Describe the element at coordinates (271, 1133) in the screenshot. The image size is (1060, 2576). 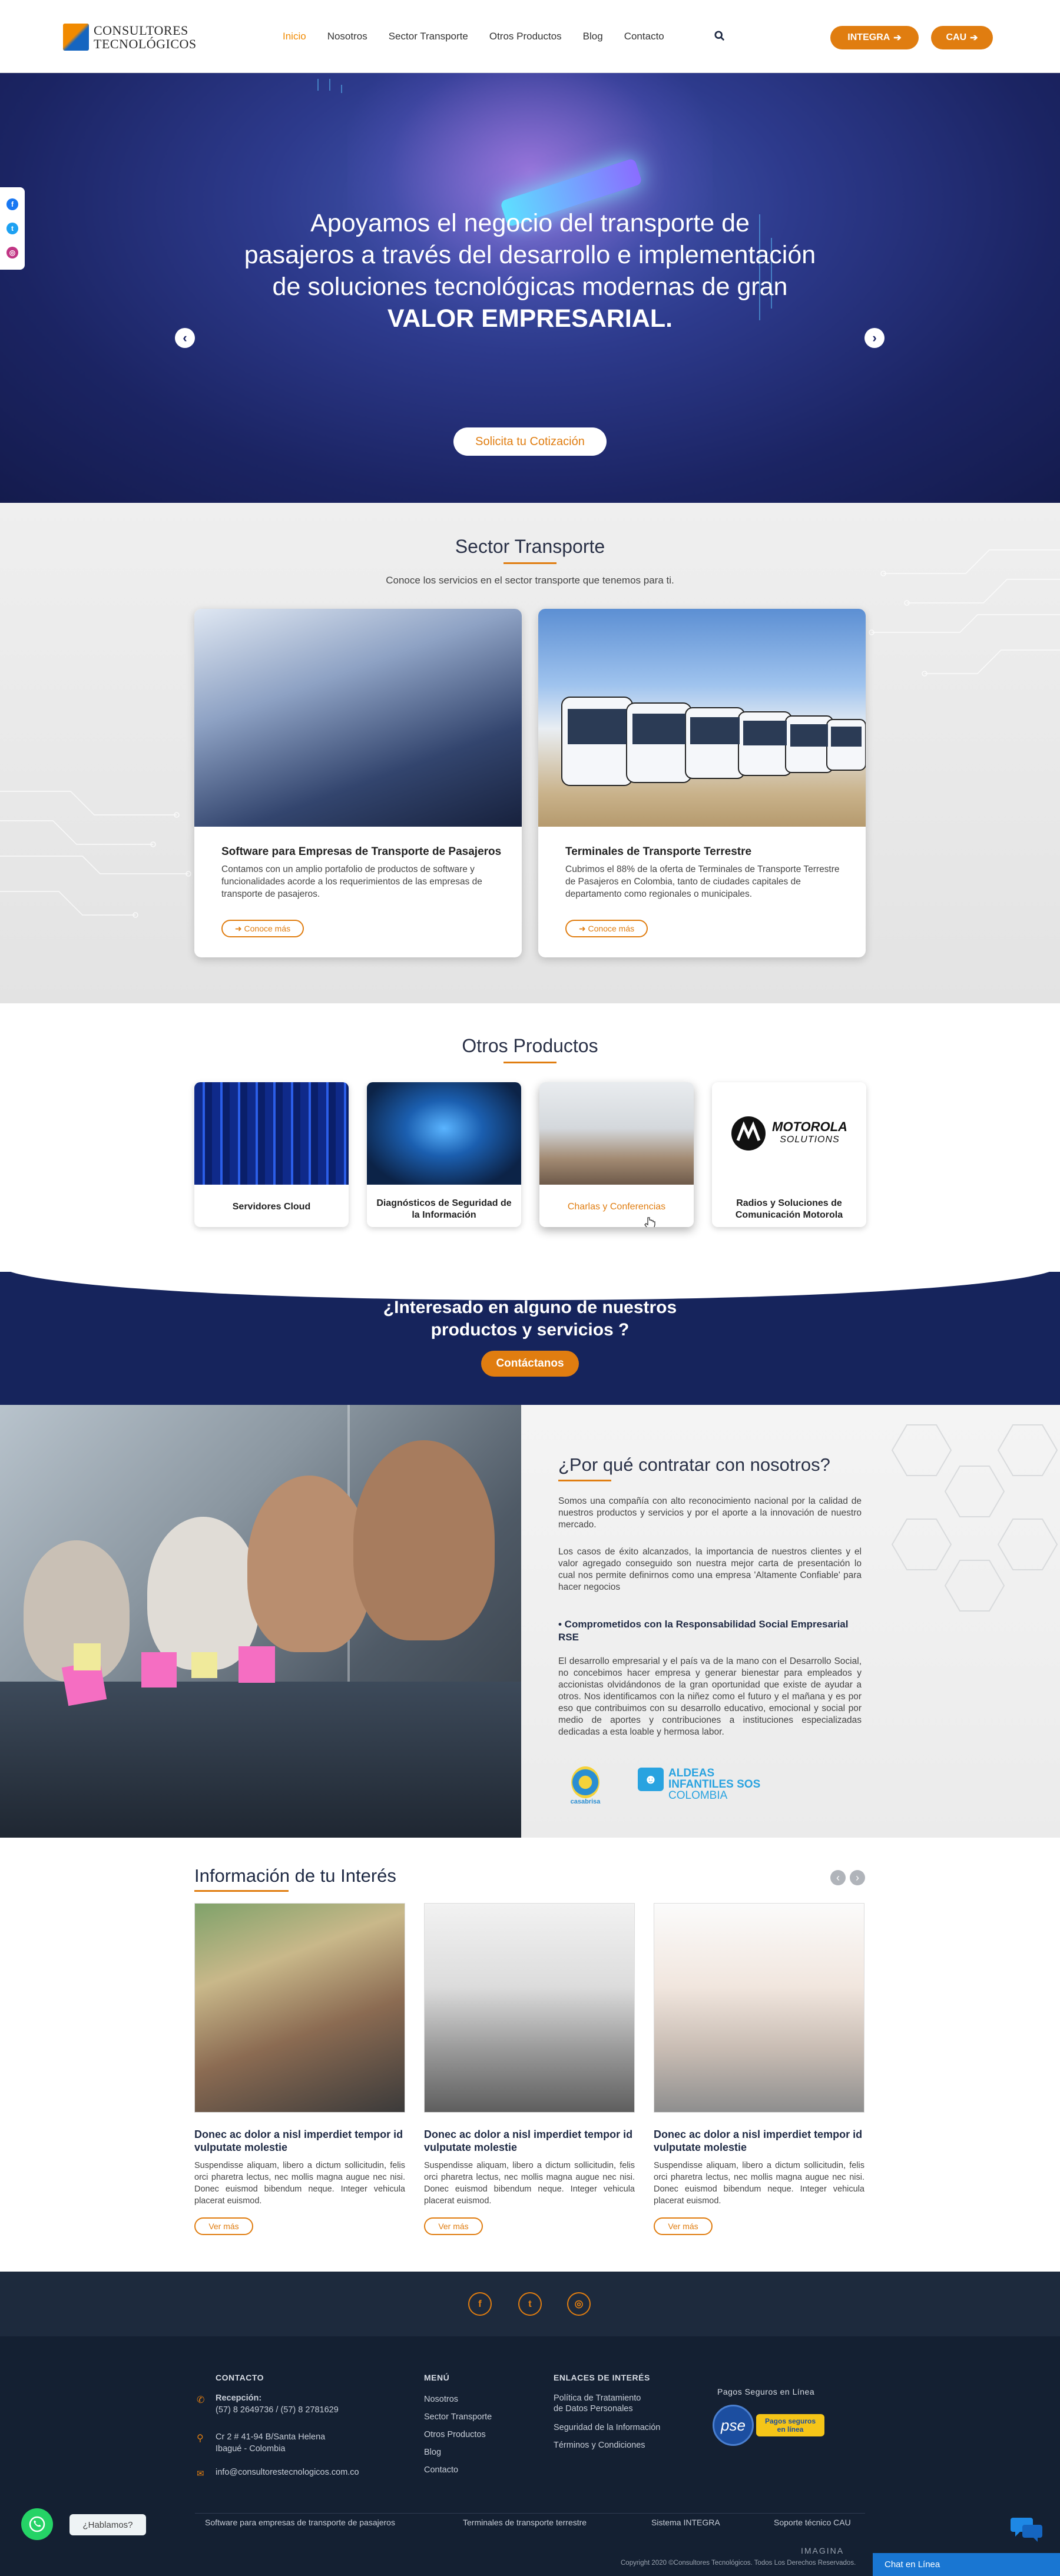
I see `servers-image` at that location.